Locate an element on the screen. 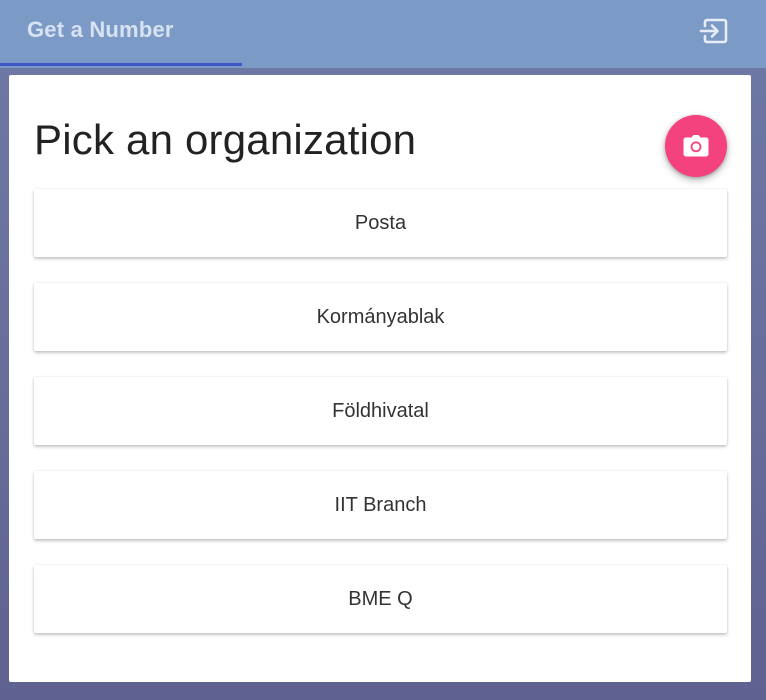  organization-label: Kormányablak is located at coordinates (380, 316).